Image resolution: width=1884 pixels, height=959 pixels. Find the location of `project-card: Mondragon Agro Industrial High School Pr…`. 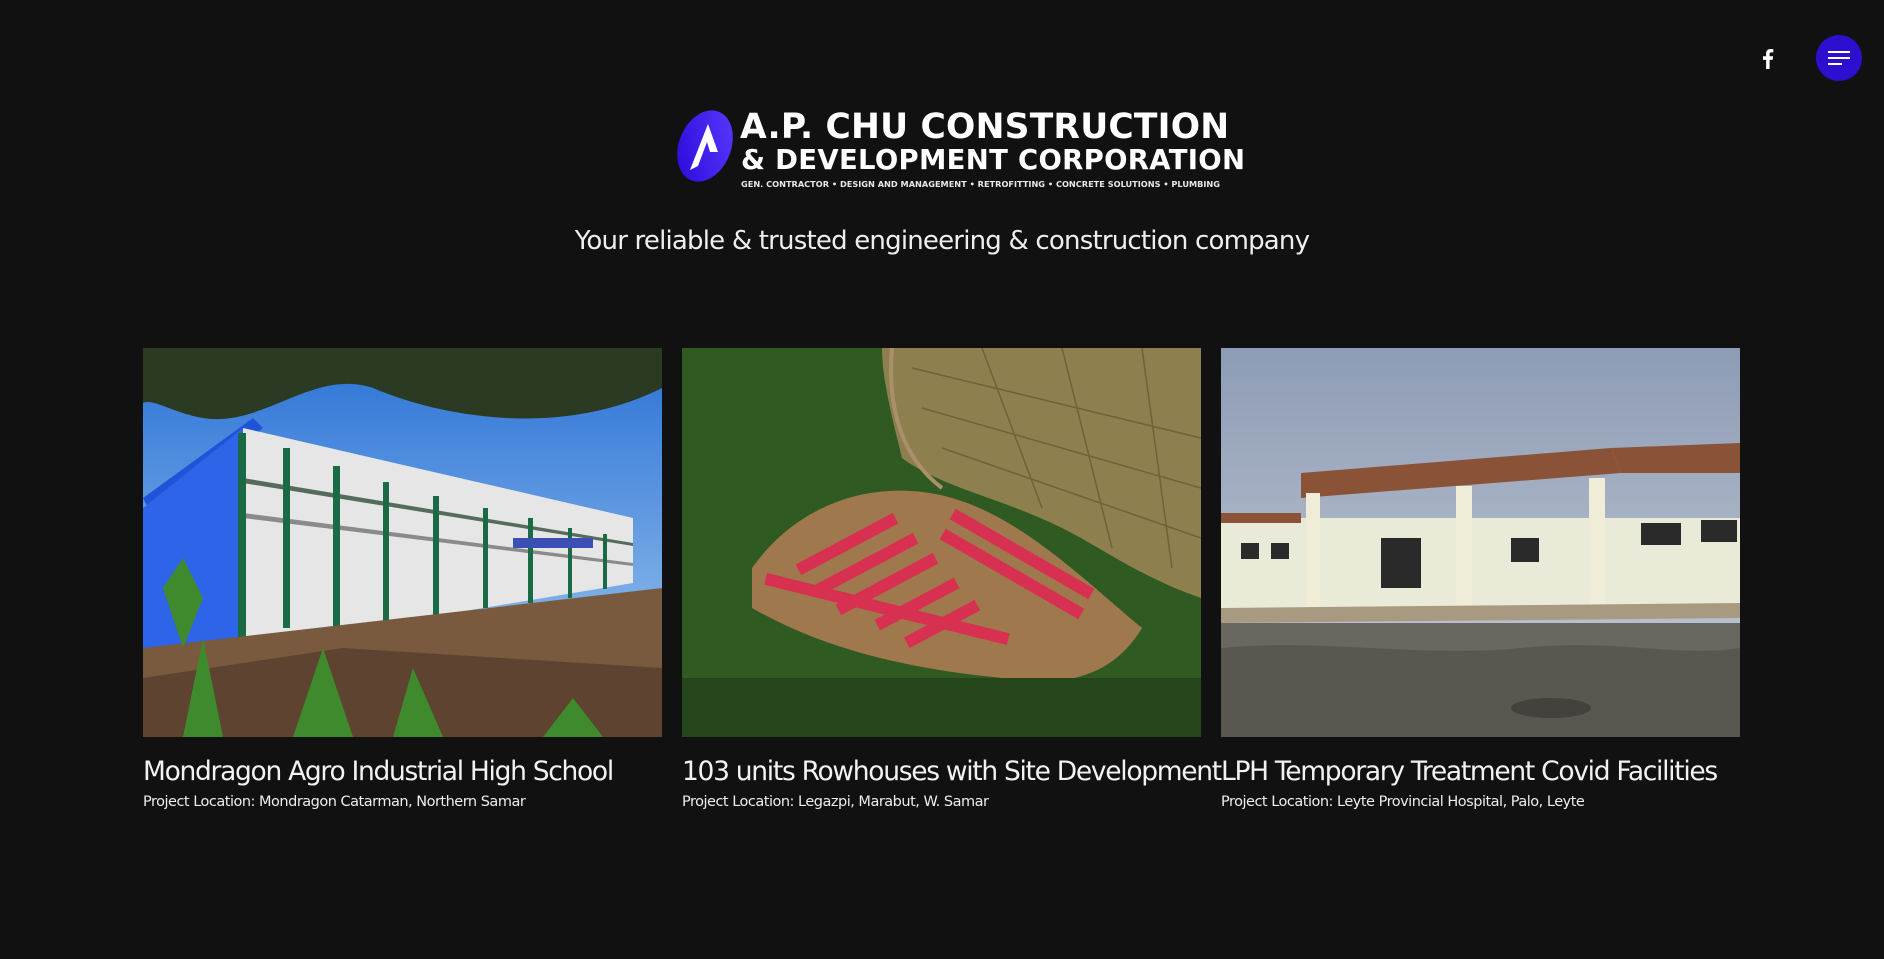

project-card: Mondragon Agro Industrial High School Pr… is located at coordinates (402, 579).